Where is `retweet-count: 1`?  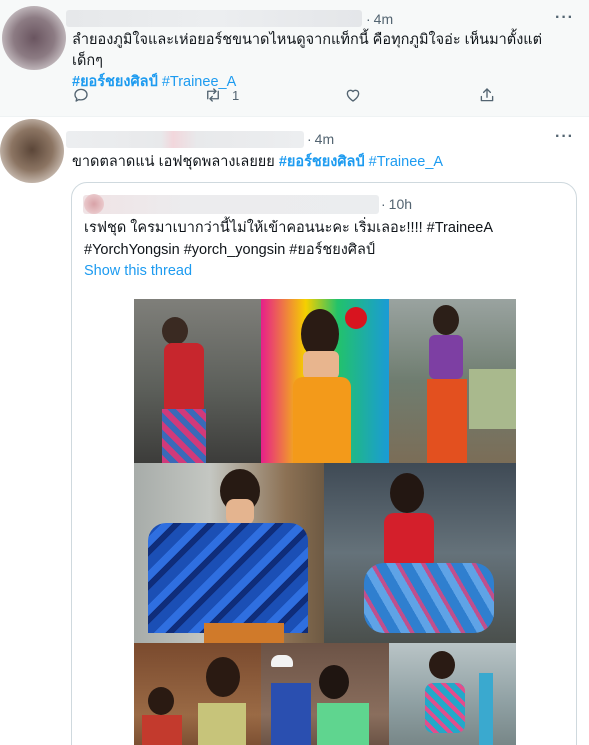
retweet-count: 1 is located at coordinates (236, 95).